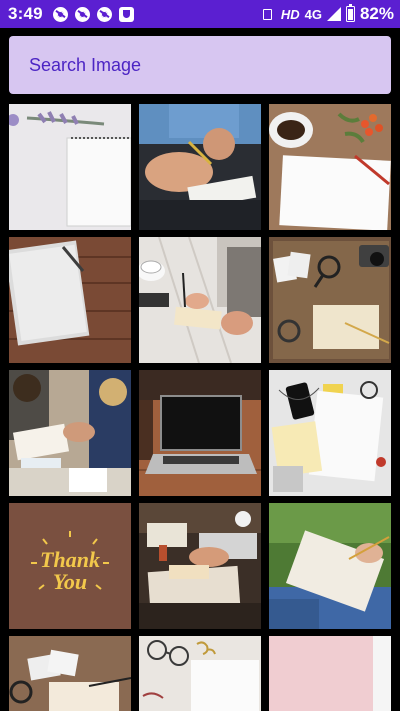  I want to click on woman-writing-image, so click(200, 300).